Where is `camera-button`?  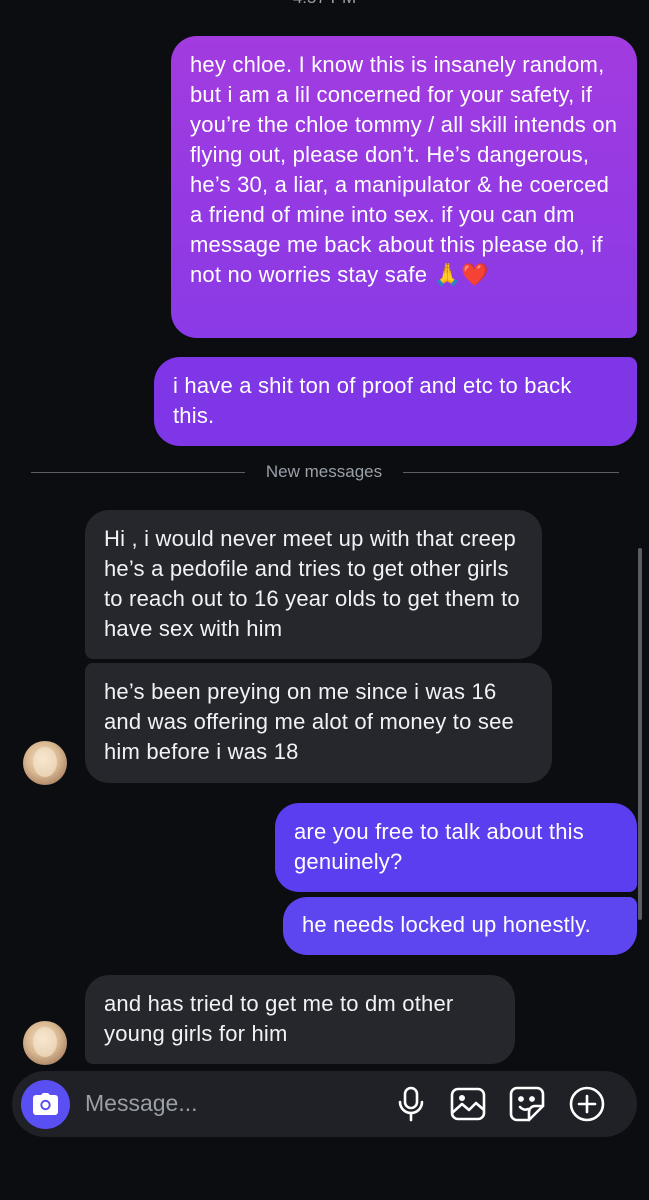
camera-button is located at coordinates (45, 1104).